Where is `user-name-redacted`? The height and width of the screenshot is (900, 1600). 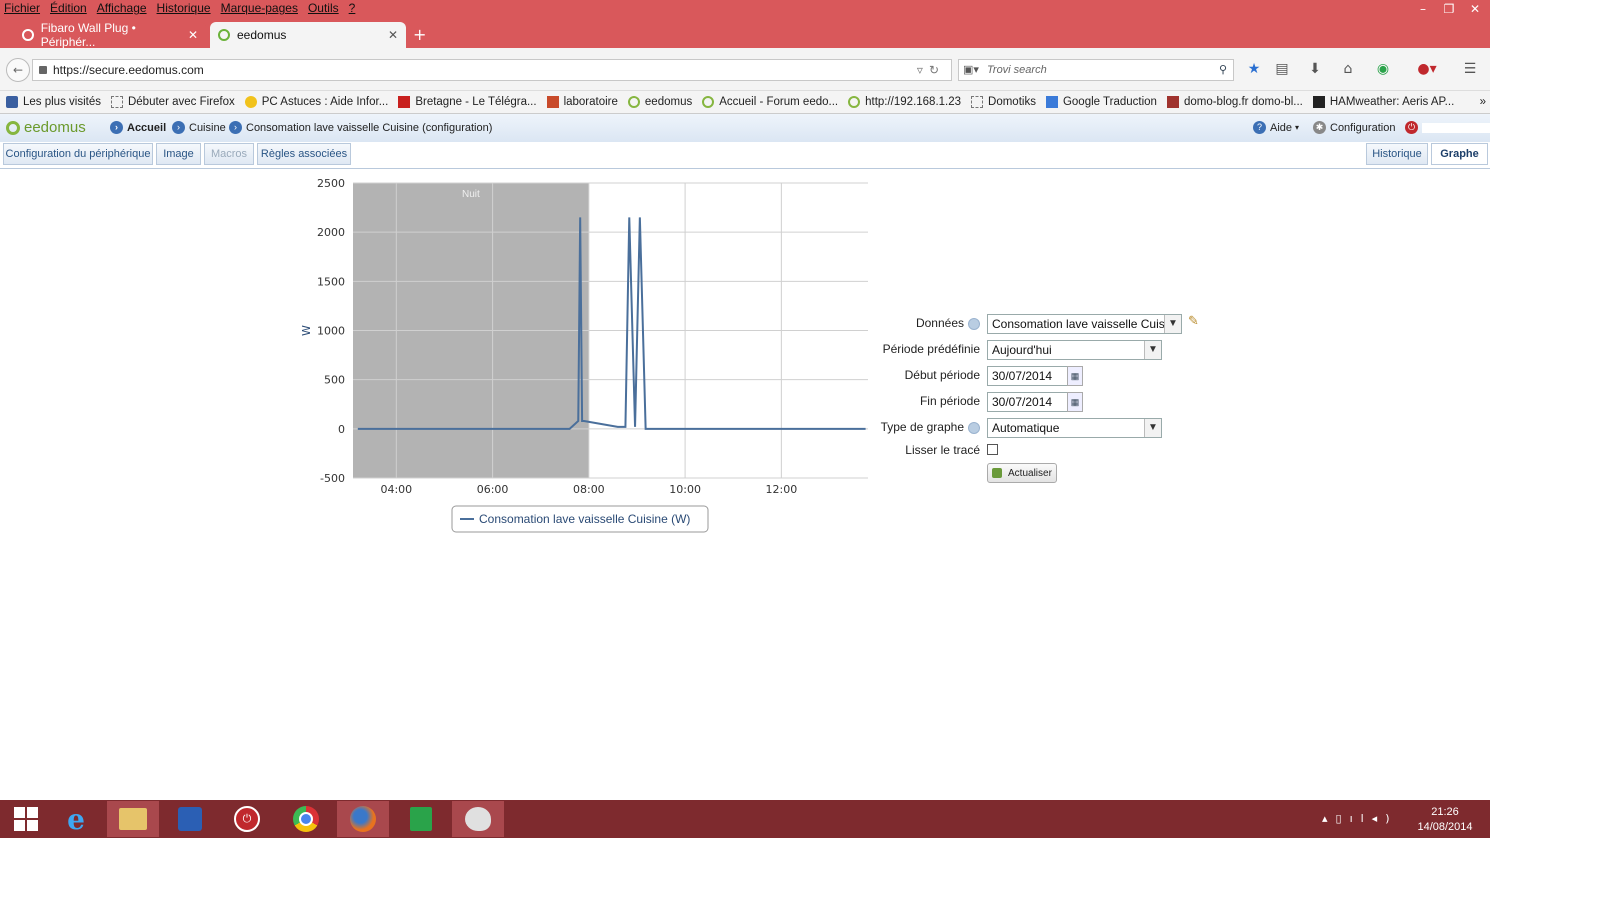 user-name-redacted is located at coordinates (1457, 127).